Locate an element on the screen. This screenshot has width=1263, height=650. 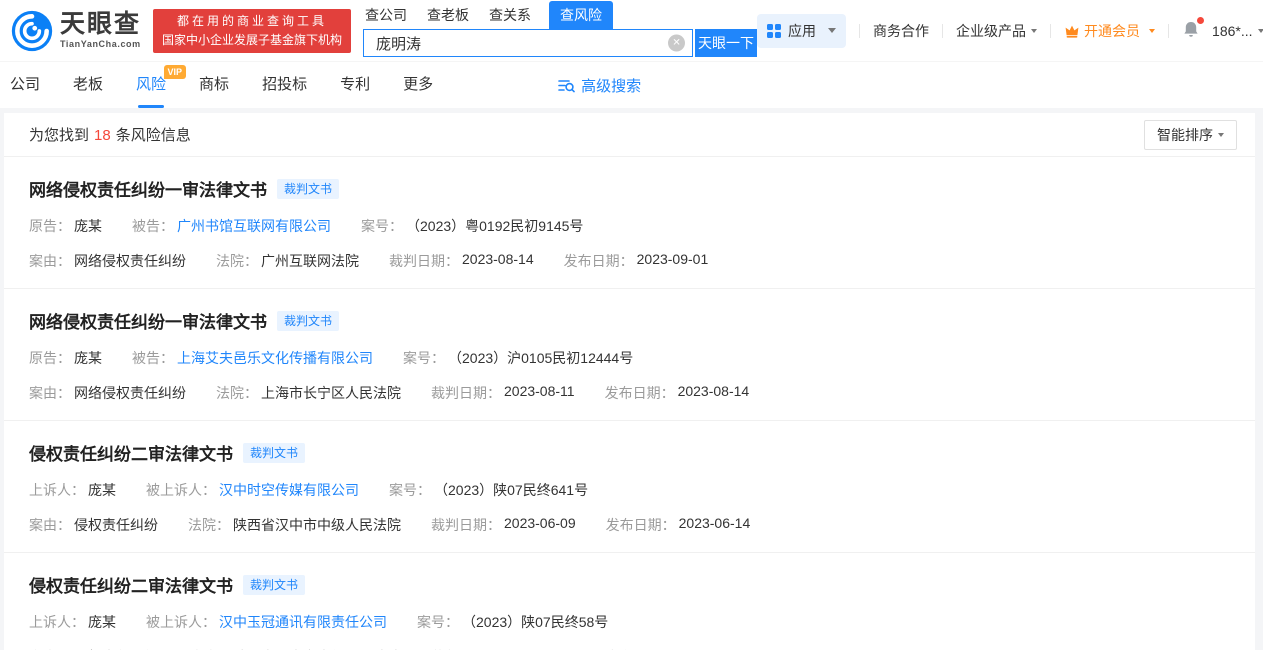
clear-input-icon: ✕ is located at coordinates (677, 43).